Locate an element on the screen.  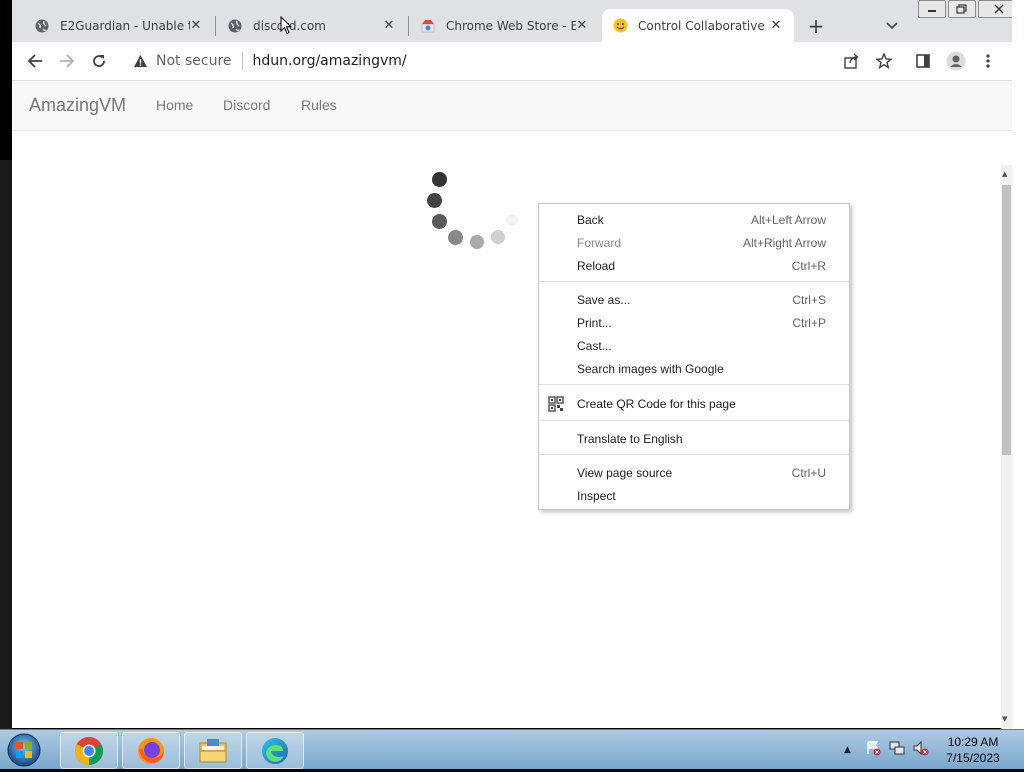
arrow-left-icon is located at coordinates (34, 61).